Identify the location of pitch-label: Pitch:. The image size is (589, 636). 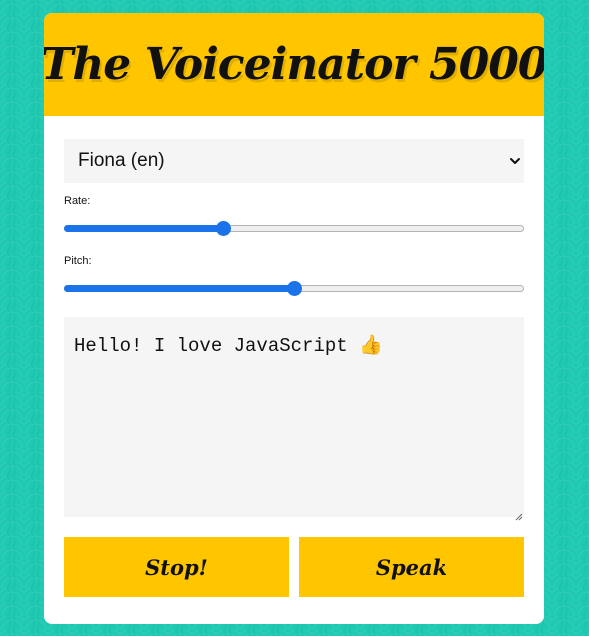
(78, 261).